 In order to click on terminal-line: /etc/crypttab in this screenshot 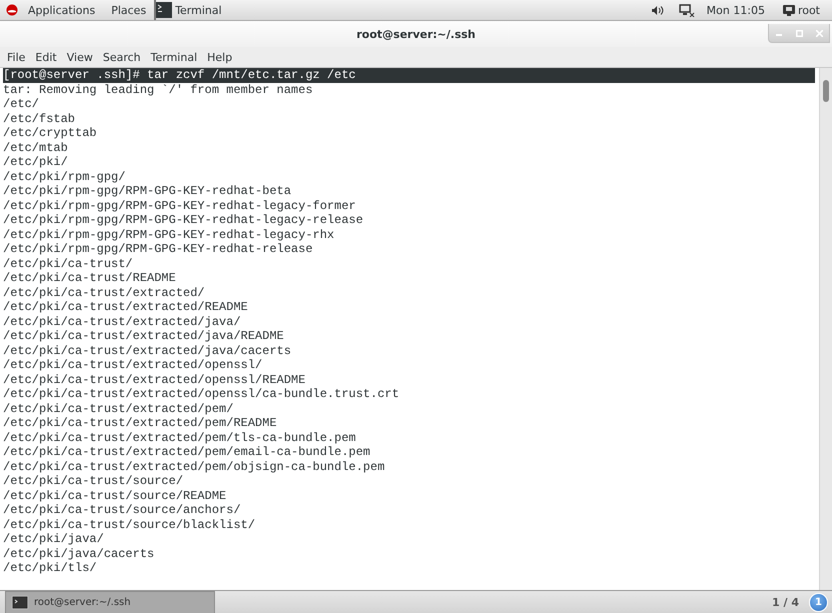, I will do `click(50, 133)`.